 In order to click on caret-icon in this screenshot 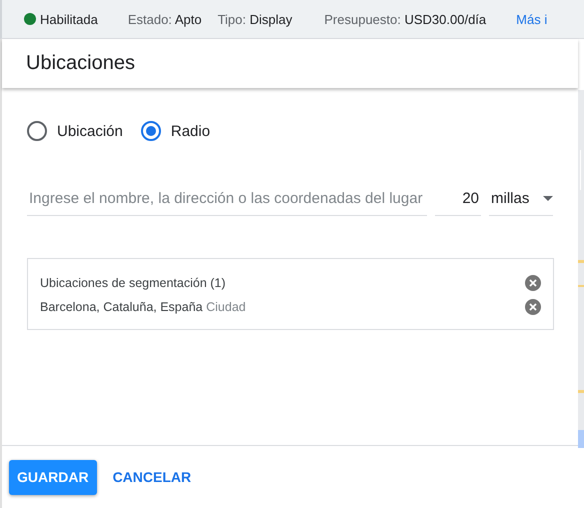, I will do `click(548, 198)`.